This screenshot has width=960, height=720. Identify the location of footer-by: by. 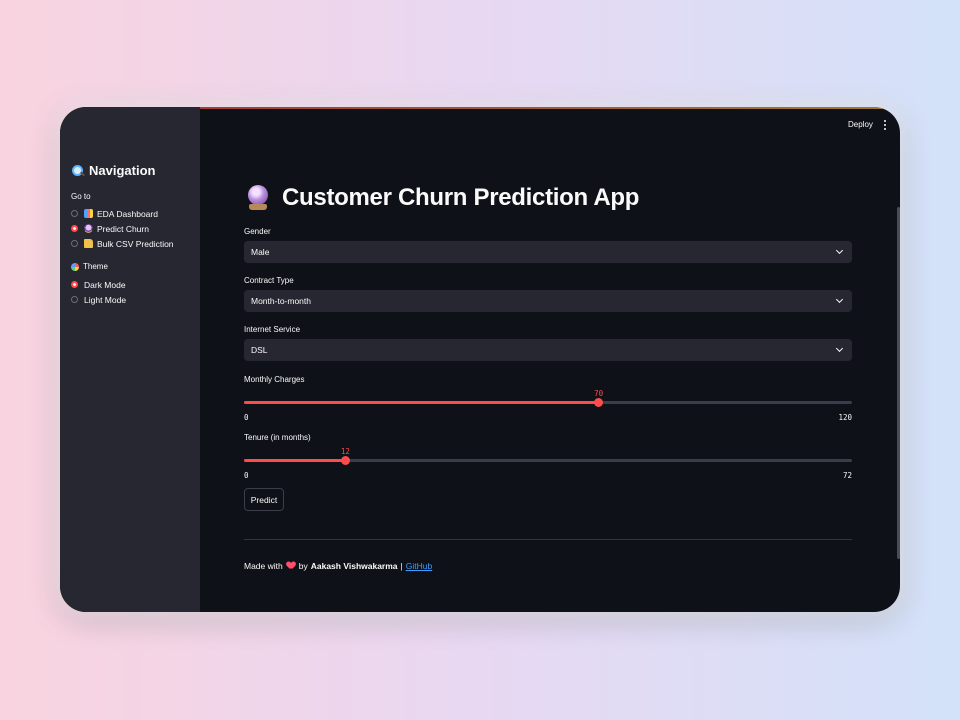
(303, 566).